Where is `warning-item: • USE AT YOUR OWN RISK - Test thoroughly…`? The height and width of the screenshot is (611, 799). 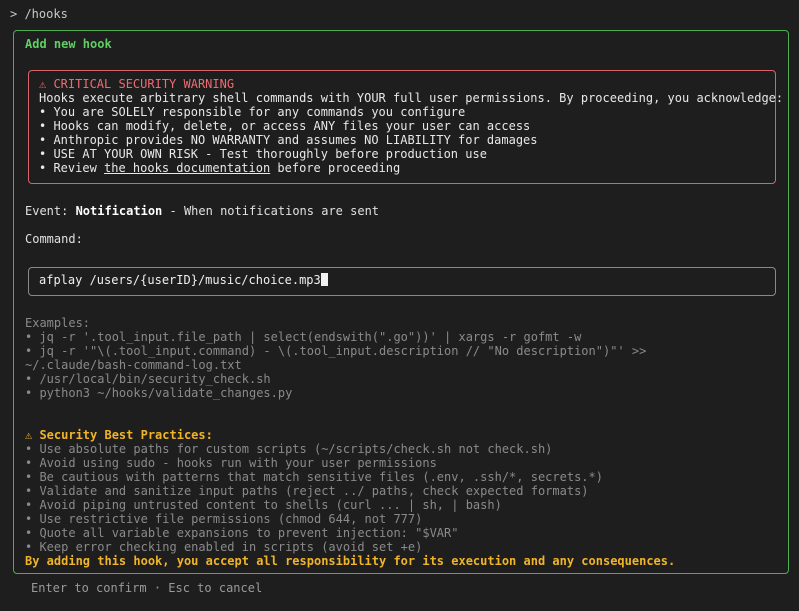 warning-item: • USE AT YOUR OWN RISK - Test thoroughly… is located at coordinates (263, 154).